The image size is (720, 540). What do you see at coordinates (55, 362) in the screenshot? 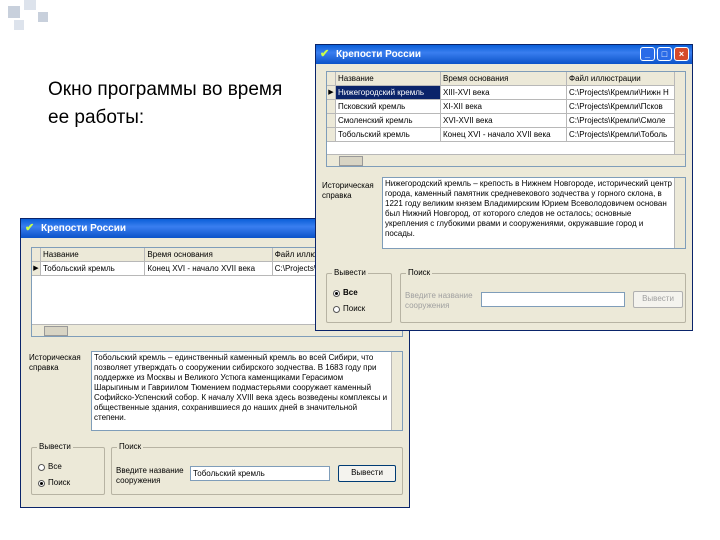
I see `back-memo-label: Историческая справка` at bounding box center [55, 362].